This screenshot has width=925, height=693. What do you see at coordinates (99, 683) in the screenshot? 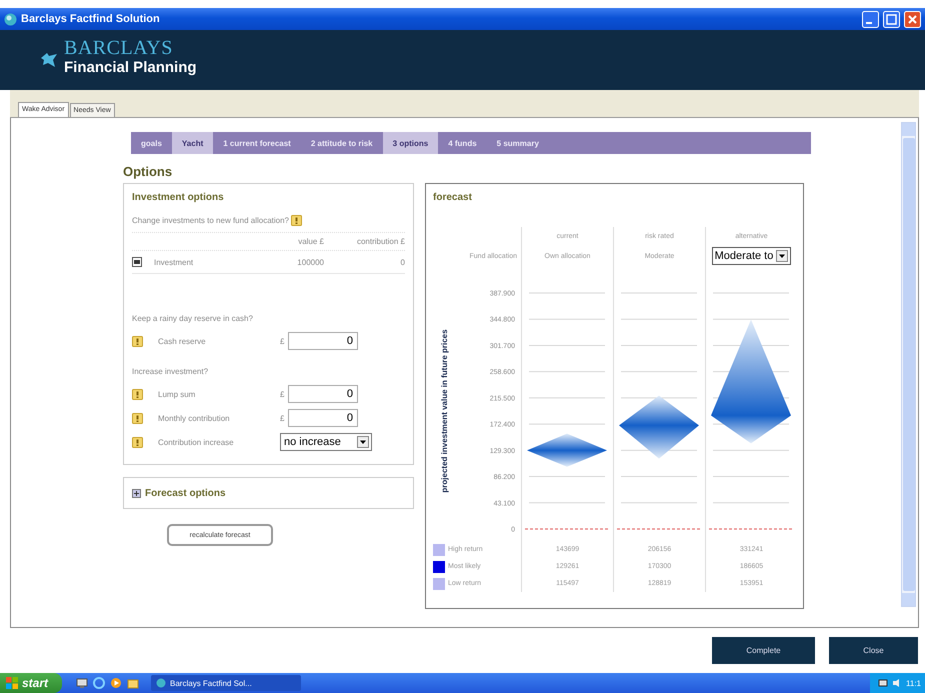
I see `browser-icon` at bounding box center [99, 683].